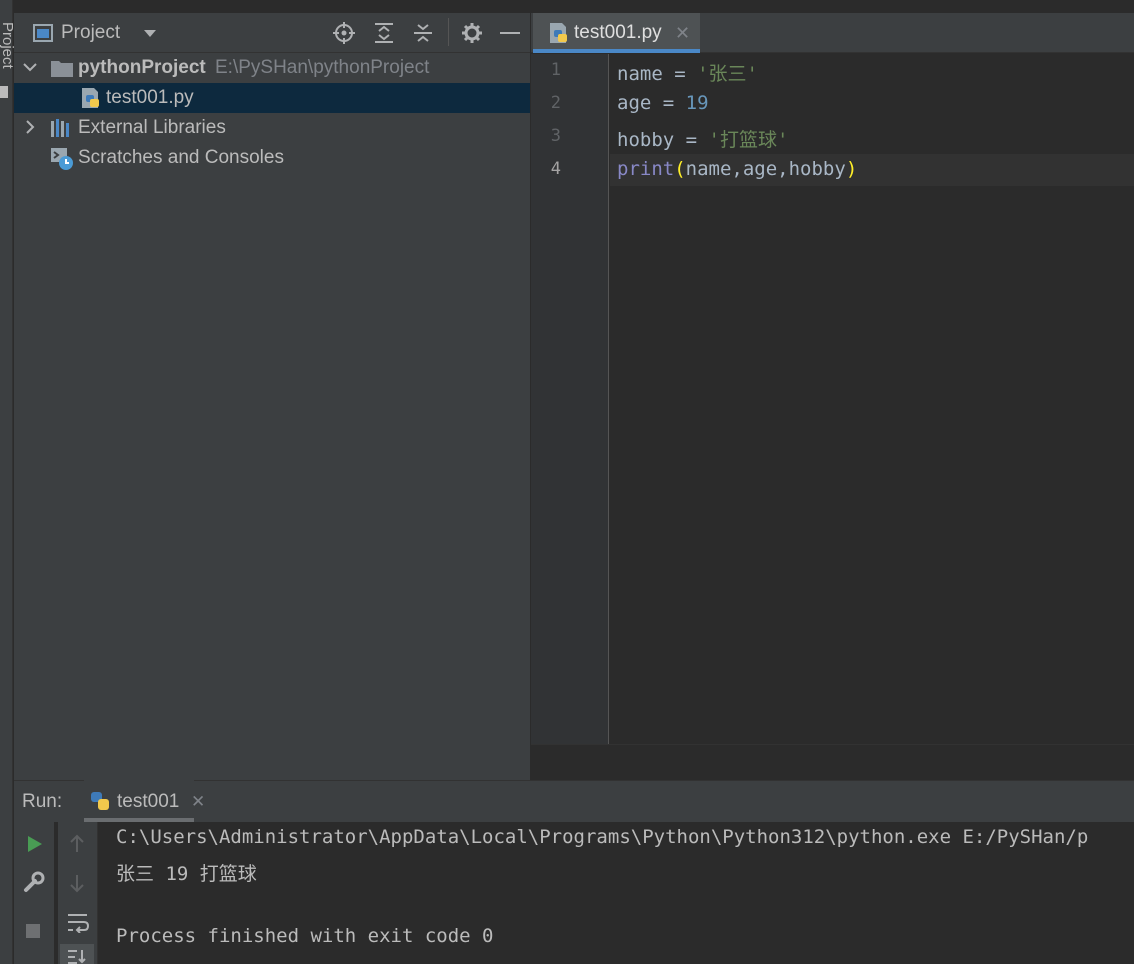 The image size is (1134, 964). What do you see at coordinates (616, 51) in the screenshot?
I see `active-tab-indicator` at bounding box center [616, 51].